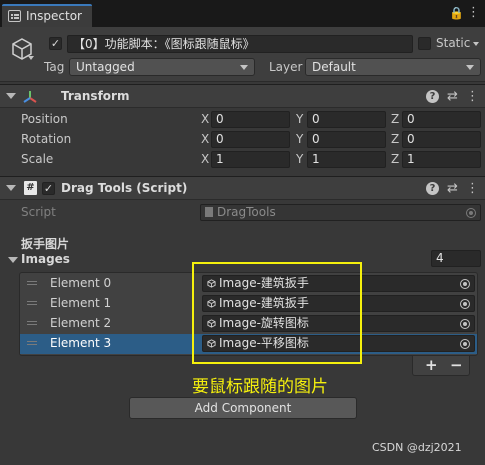 This screenshot has width=485, height=465. Describe the element at coordinates (37, 159) in the screenshot. I see `scale-label: Scale` at that location.